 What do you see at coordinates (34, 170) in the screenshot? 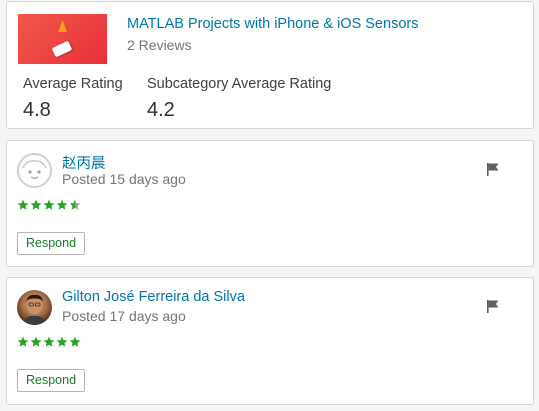
I see `default-avatar-icon` at bounding box center [34, 170].